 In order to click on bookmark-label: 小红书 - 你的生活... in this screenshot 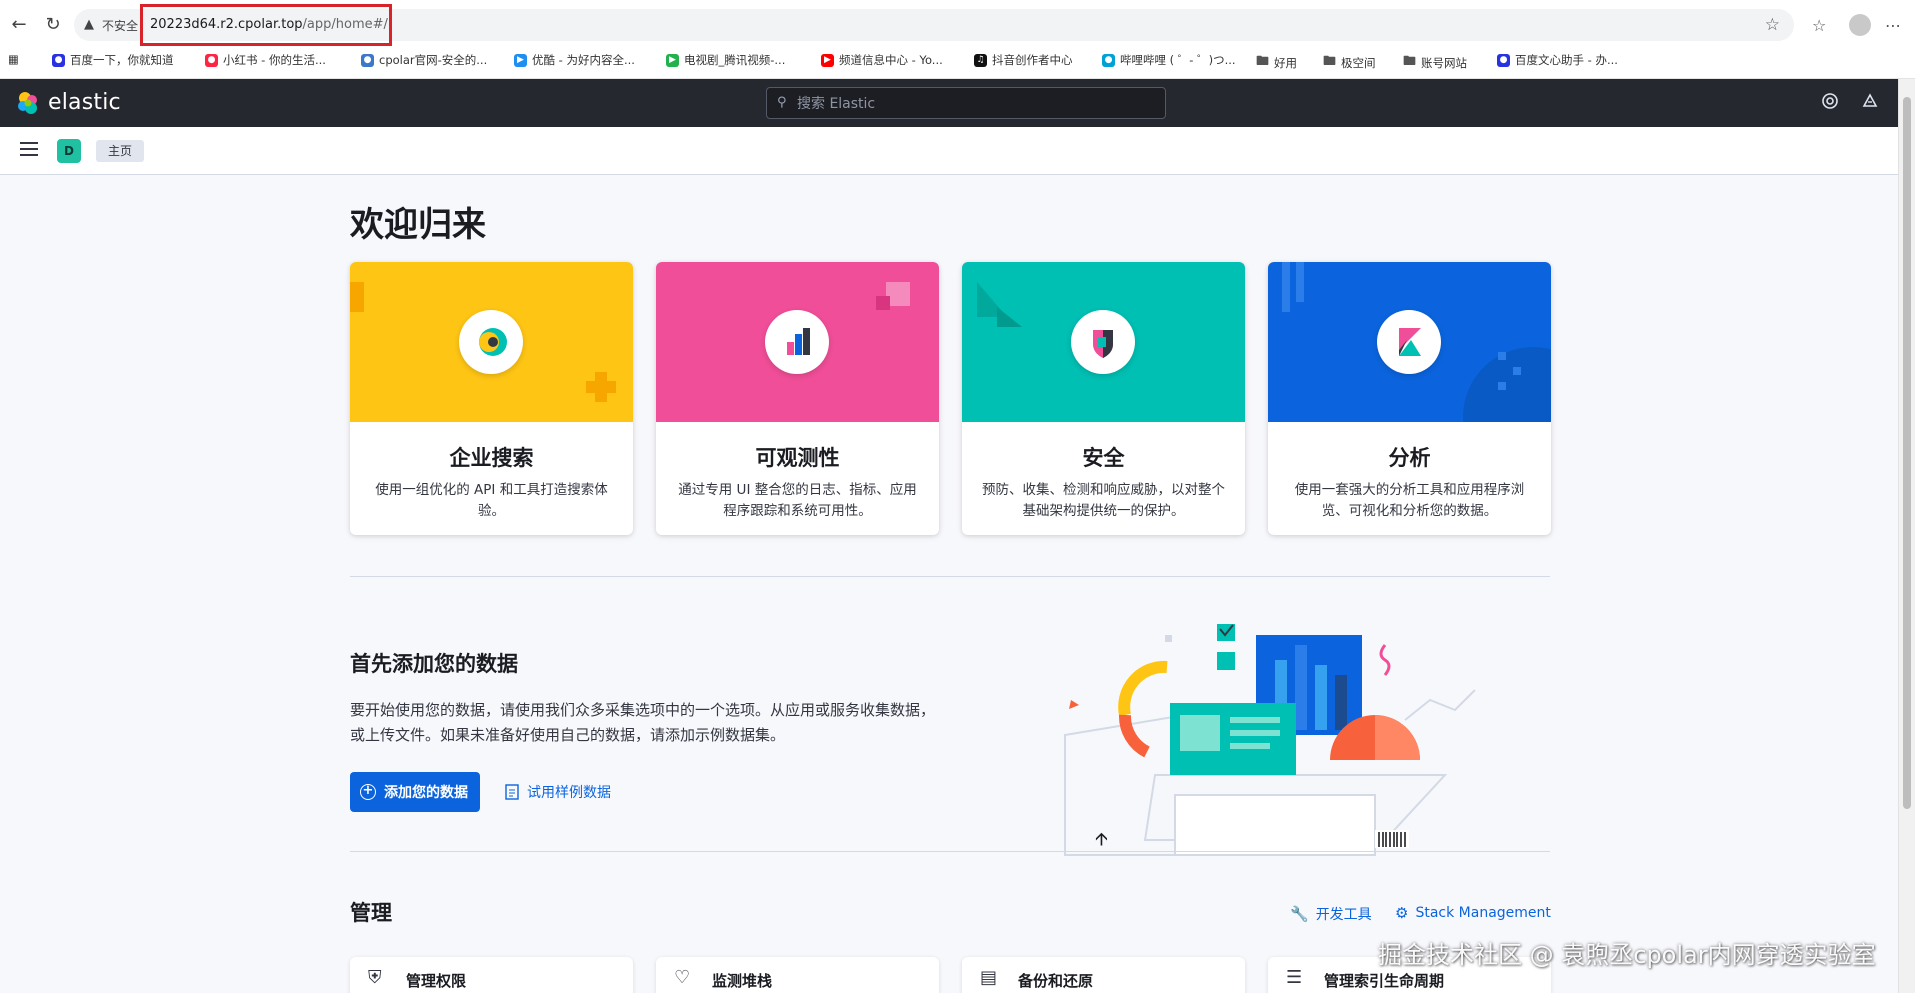, I will do `click(274, 60)`.